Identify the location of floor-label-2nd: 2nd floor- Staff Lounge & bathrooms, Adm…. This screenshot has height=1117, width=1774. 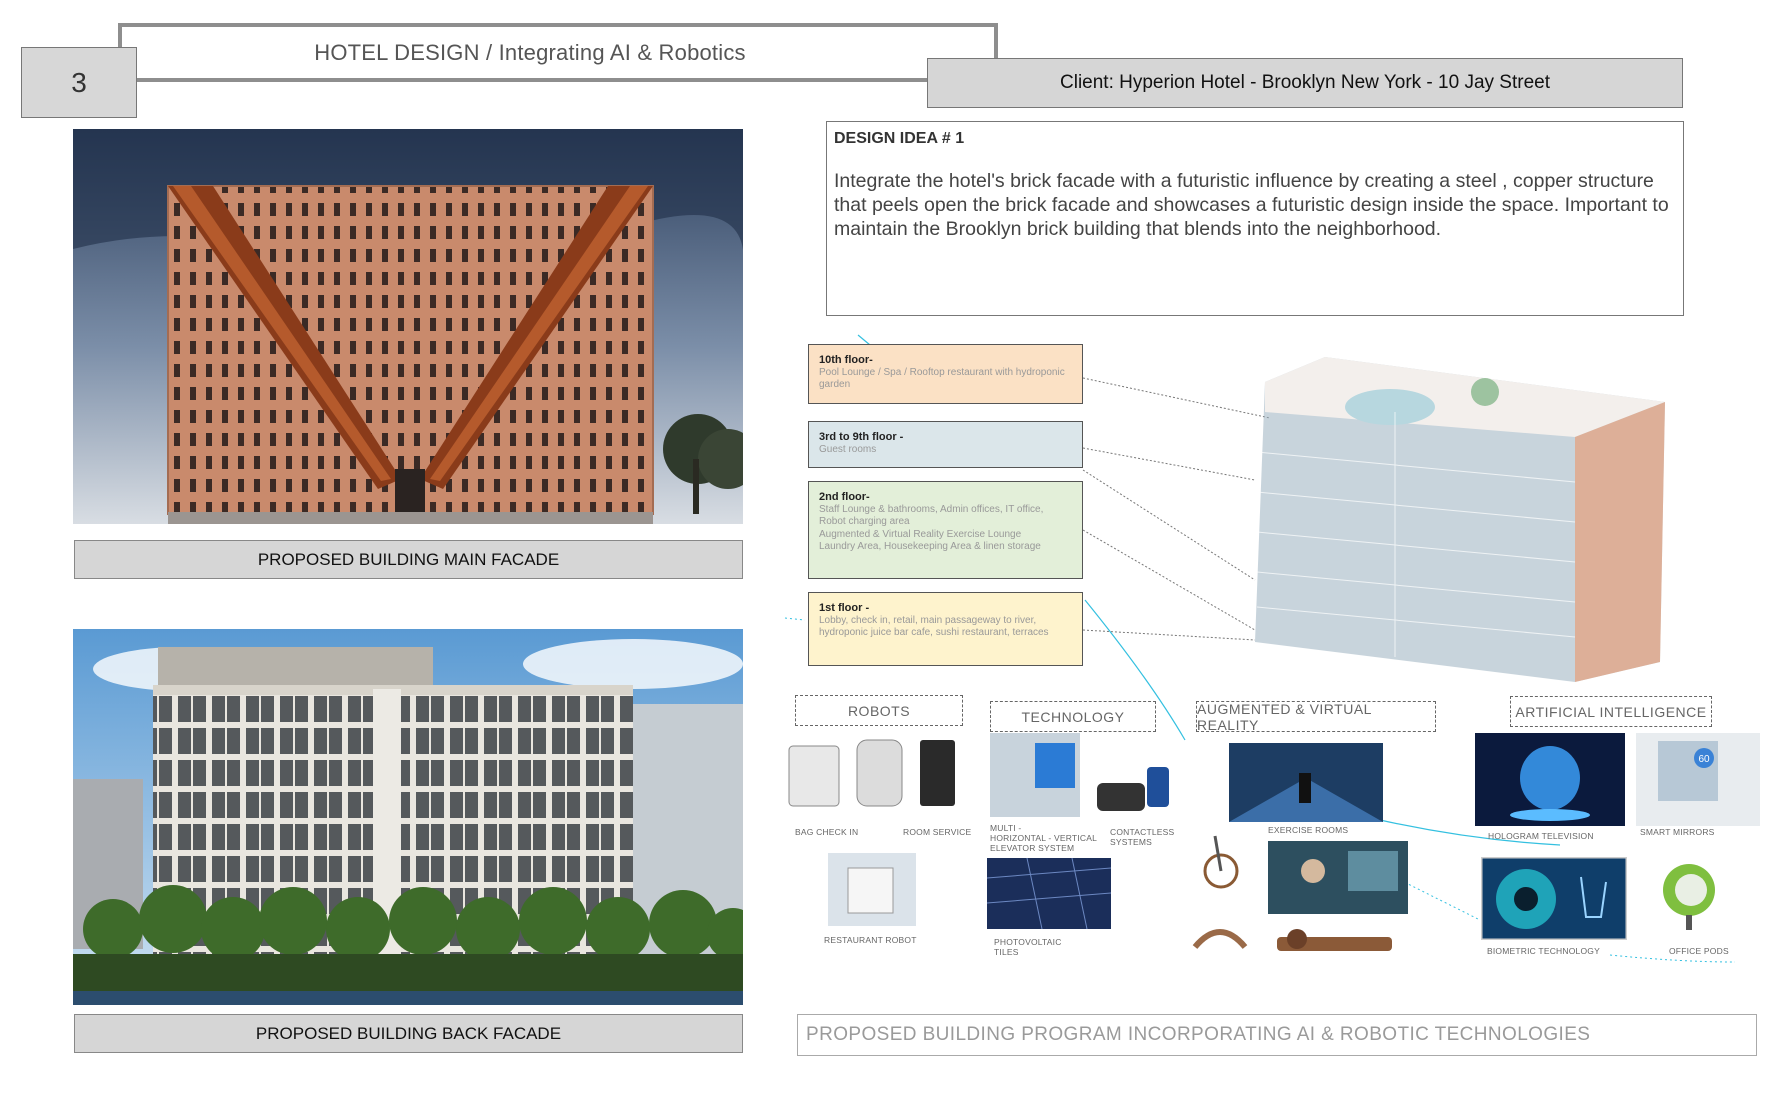
(945, 530).